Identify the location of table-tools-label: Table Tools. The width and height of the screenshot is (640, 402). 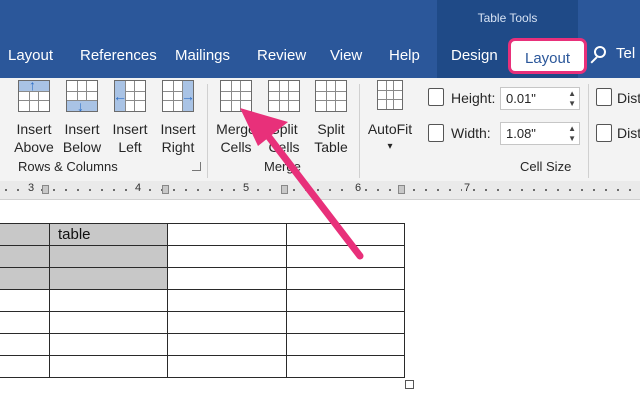
(507, 18).